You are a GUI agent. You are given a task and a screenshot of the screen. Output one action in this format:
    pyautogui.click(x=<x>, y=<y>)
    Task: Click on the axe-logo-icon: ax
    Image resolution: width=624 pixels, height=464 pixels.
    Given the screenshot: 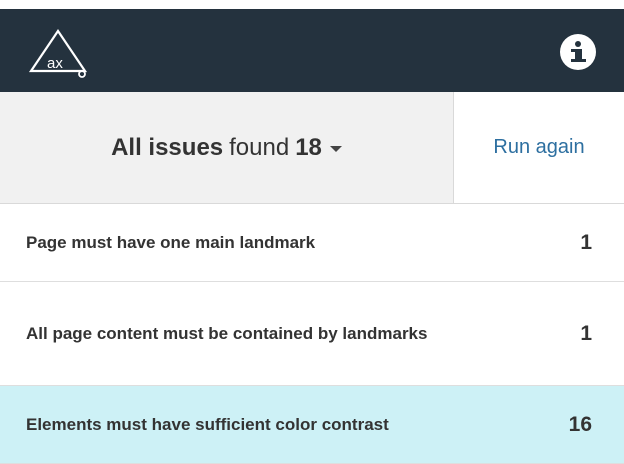 What is the action you would take?
    pyautogui.click(x=58, y=53)
    